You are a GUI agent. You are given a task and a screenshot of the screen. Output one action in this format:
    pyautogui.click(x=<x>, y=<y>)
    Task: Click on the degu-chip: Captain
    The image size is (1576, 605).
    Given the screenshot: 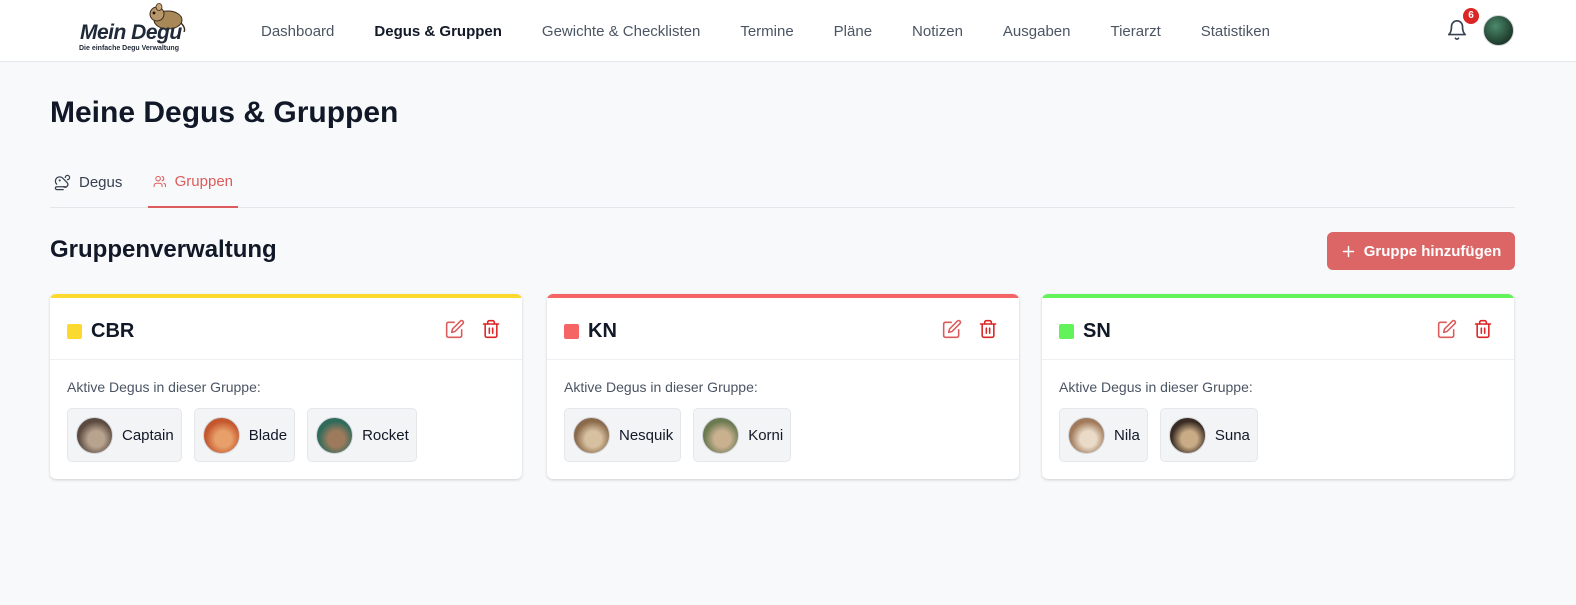 What is the action you would take?
    pyautogui.click(x=124, y=435)
    